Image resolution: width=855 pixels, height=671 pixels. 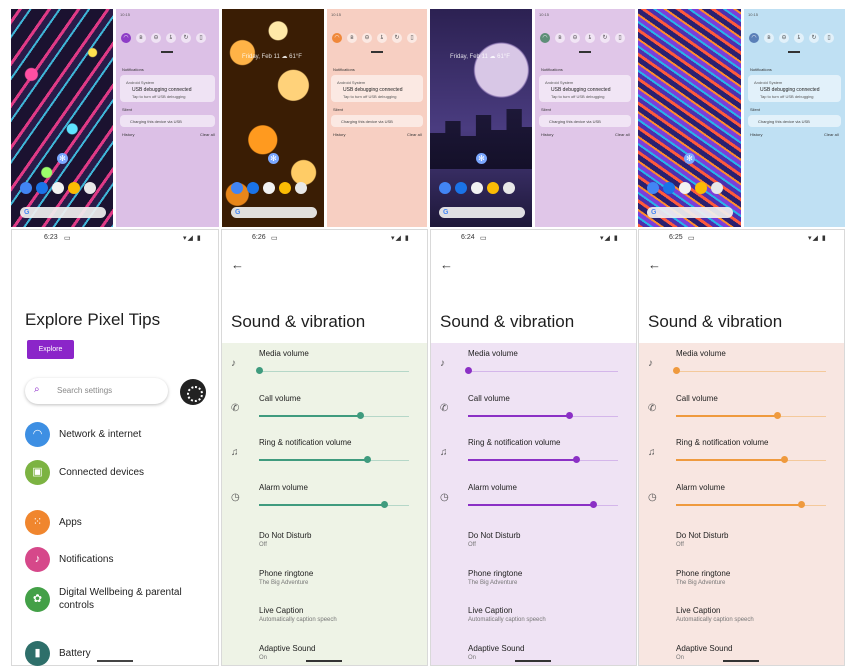 I want to click on setting-item-title: Live Caption, so click(x=281, y=610).